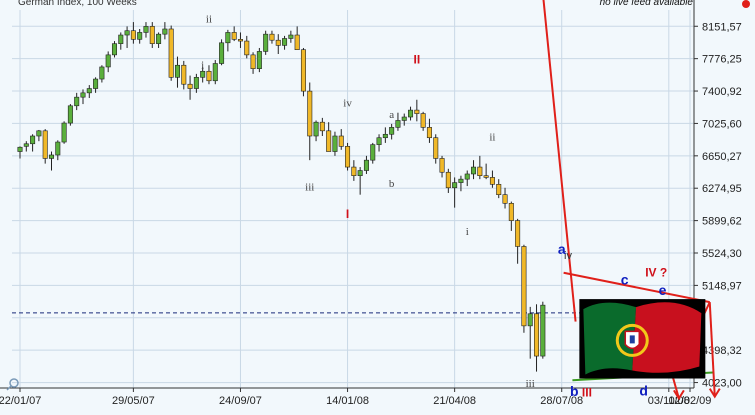 This screenshot has height=415, width=755. I want to click on wave-label: IV ?, so click(656, 273).